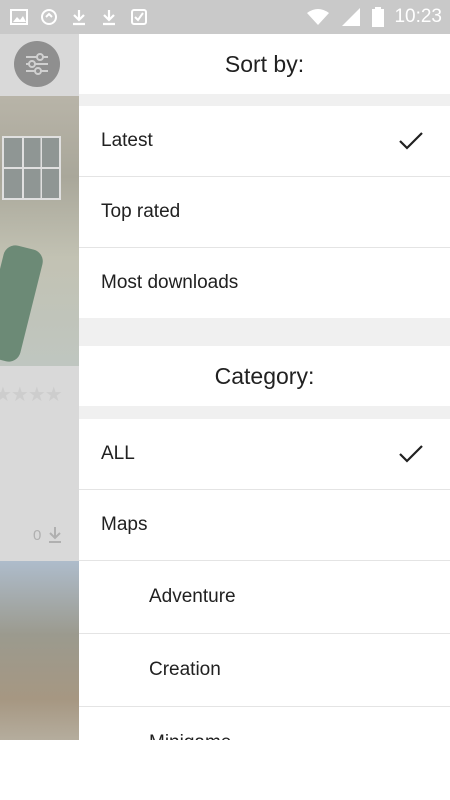  What do you see at coordinates (192, 596) in the screenshot?
I see `category-option-label: Adventure` at bounding box center [192, 596].